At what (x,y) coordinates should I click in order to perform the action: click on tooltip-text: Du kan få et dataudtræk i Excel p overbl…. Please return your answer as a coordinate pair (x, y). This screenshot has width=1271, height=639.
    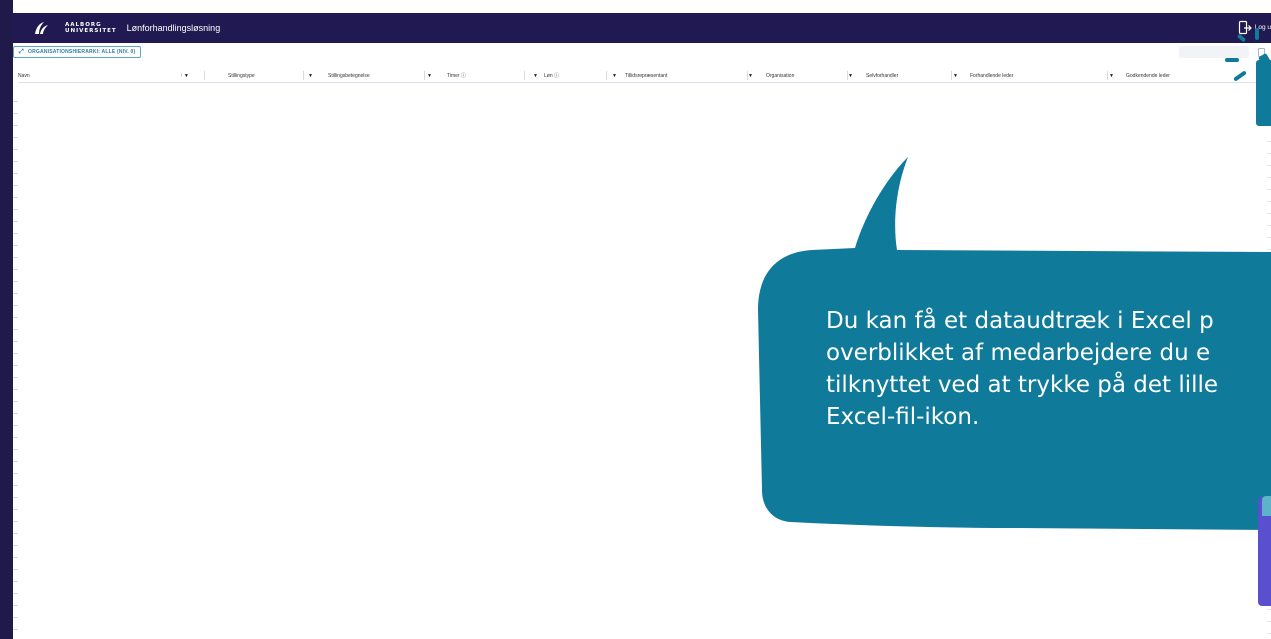
    Looking at the image, I should click on (1048, 369).